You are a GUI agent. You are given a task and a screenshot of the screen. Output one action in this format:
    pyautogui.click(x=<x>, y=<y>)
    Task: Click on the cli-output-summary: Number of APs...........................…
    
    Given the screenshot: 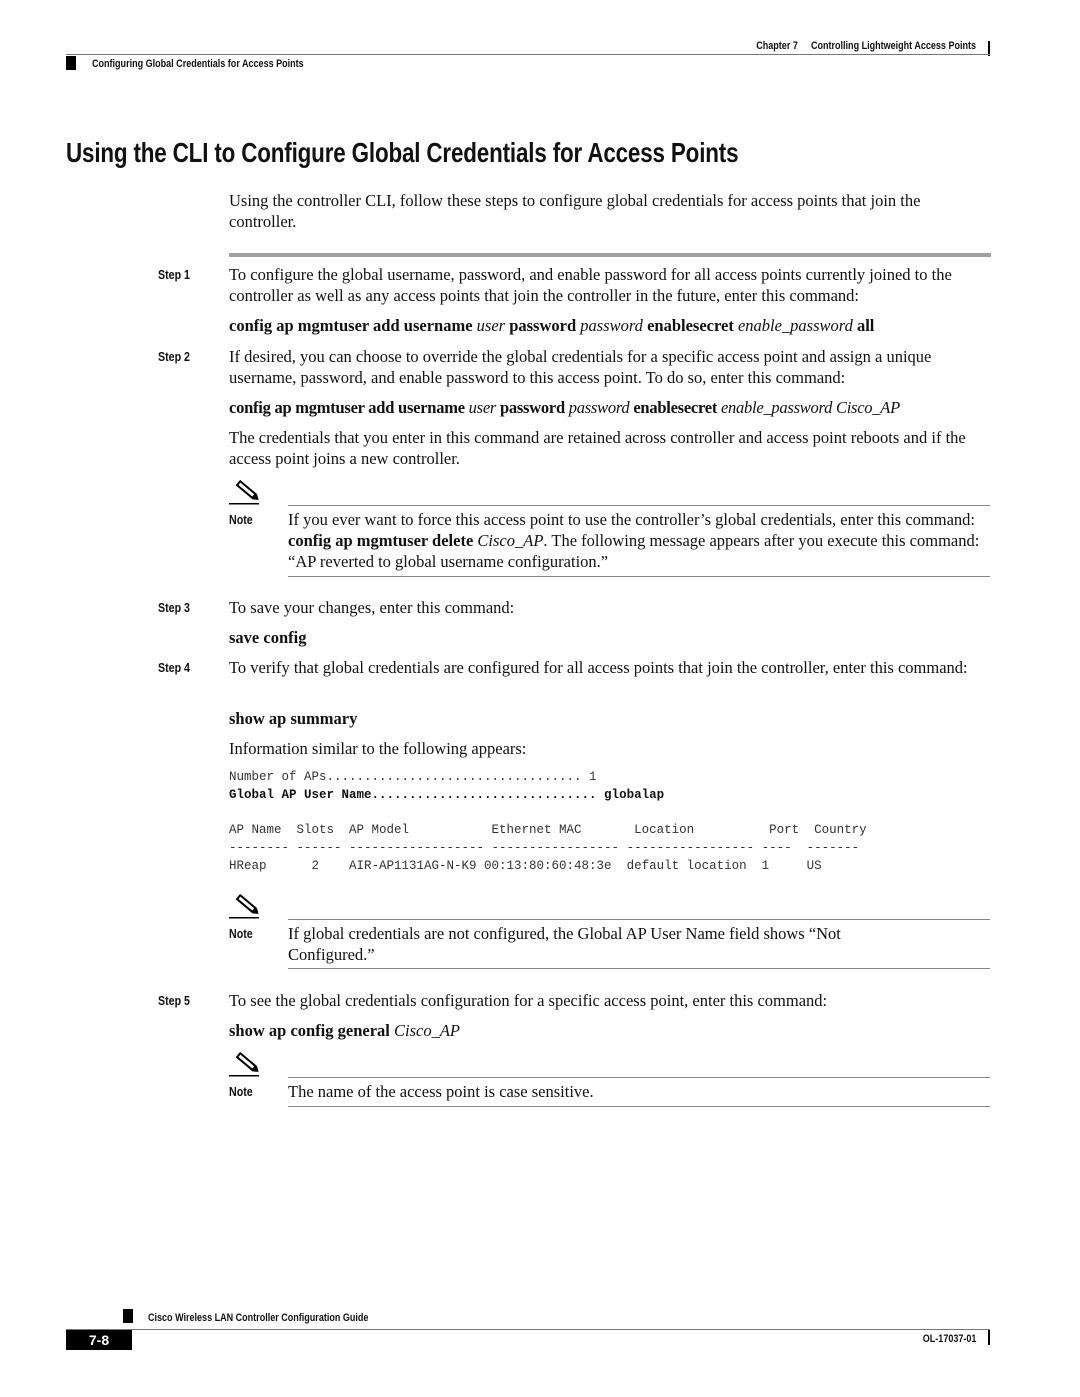 What is the action you would take?
    pyautogui.click(x=446, y=786)
    